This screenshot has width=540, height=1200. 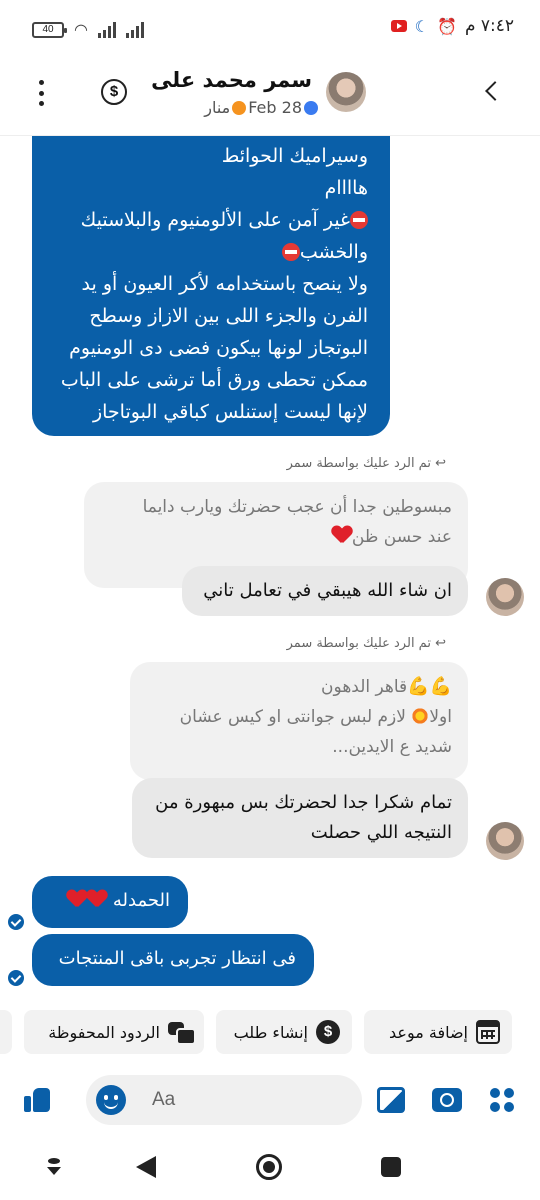 I want to click on chat-bubbles-icon, so click(x=182, y=1032).